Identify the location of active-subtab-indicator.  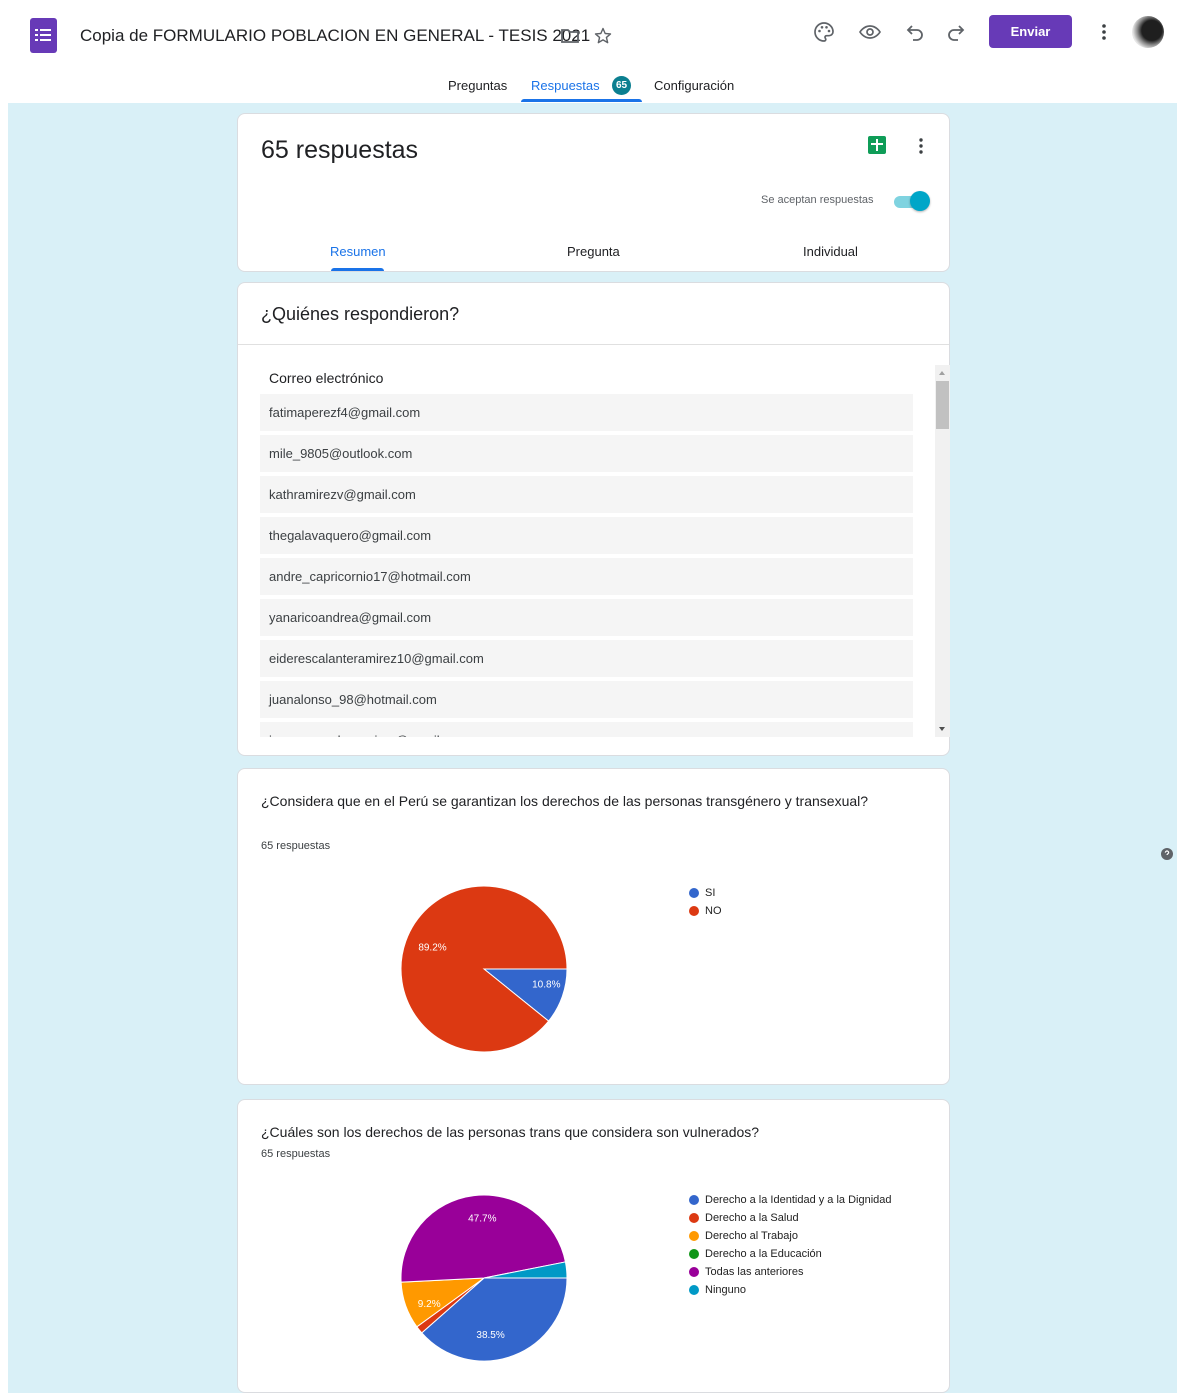
(357, 269).